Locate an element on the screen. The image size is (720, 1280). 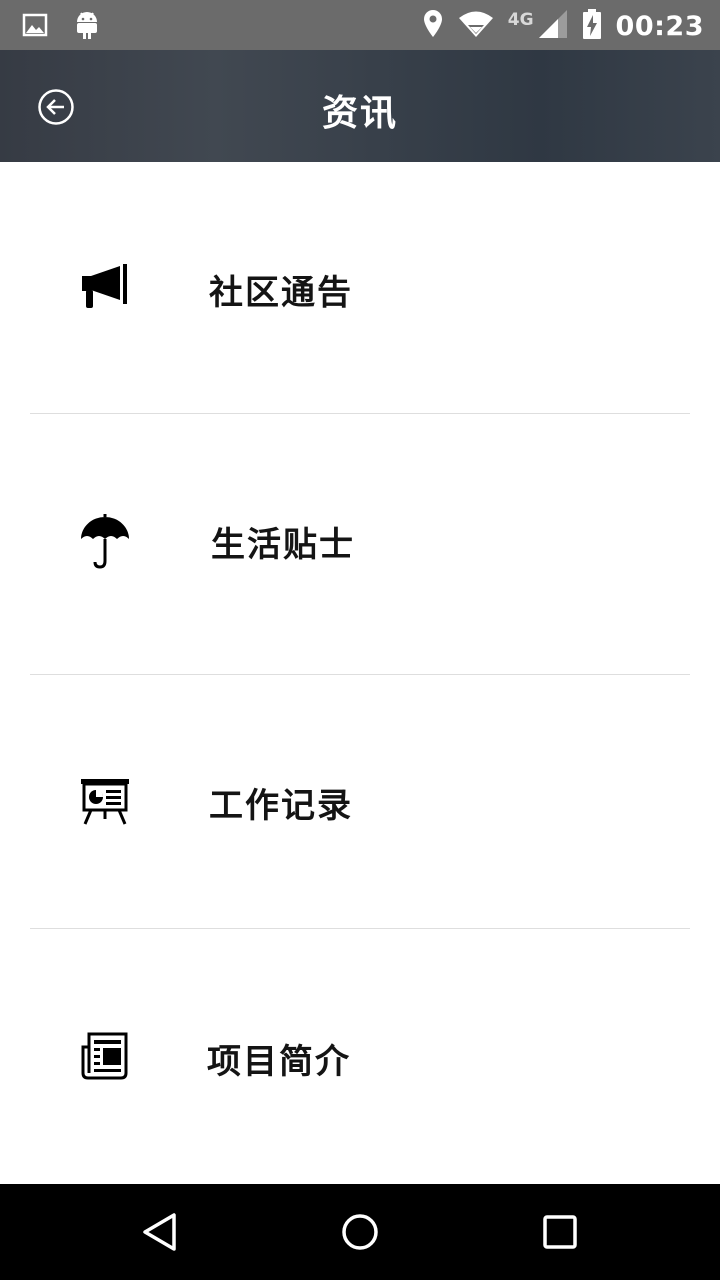
recents-square-icon is located at coordinates (560, 1235).